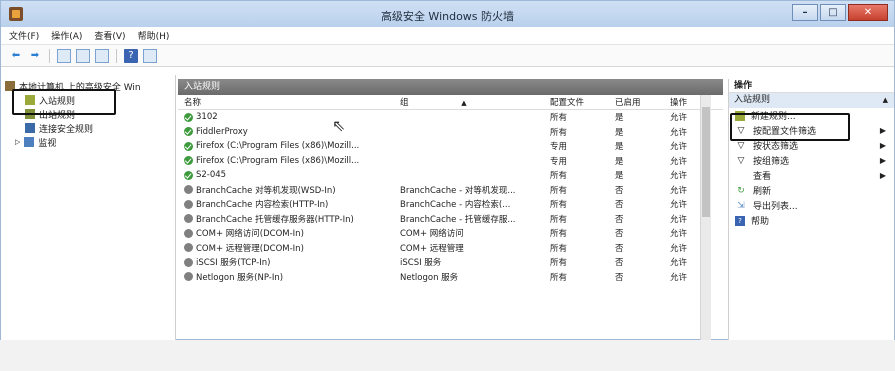  I want to click on tree-connection-security-rules: 连接安全规则, so click(88, 128).